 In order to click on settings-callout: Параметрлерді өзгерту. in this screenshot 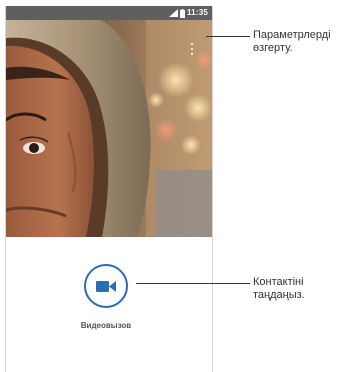, I will do `click(292, 42)`.